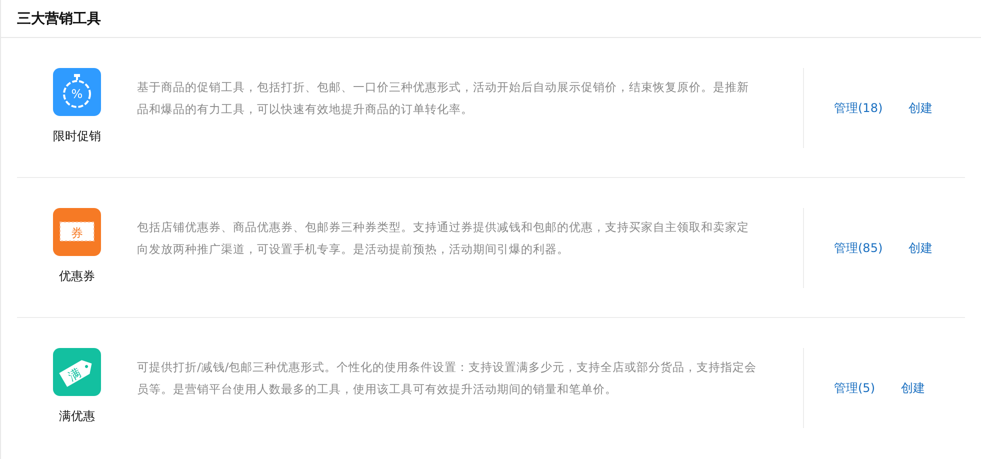 The image size is (981, 459). I want to click on section-title: 三大营销工具, so click(59, 19).